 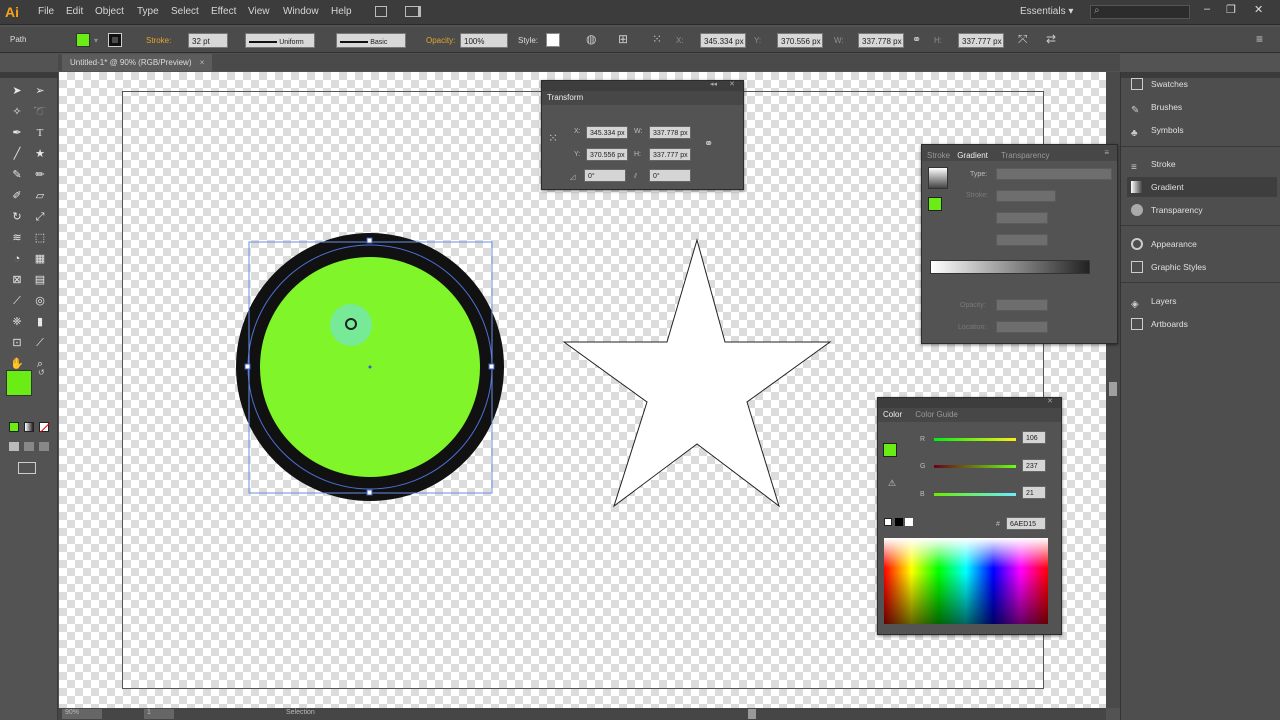 What do you see at coordinates (670, 154) in the screenshot?
I see `transform-h-field: 337.777 px` at bounding box center [670, 154].